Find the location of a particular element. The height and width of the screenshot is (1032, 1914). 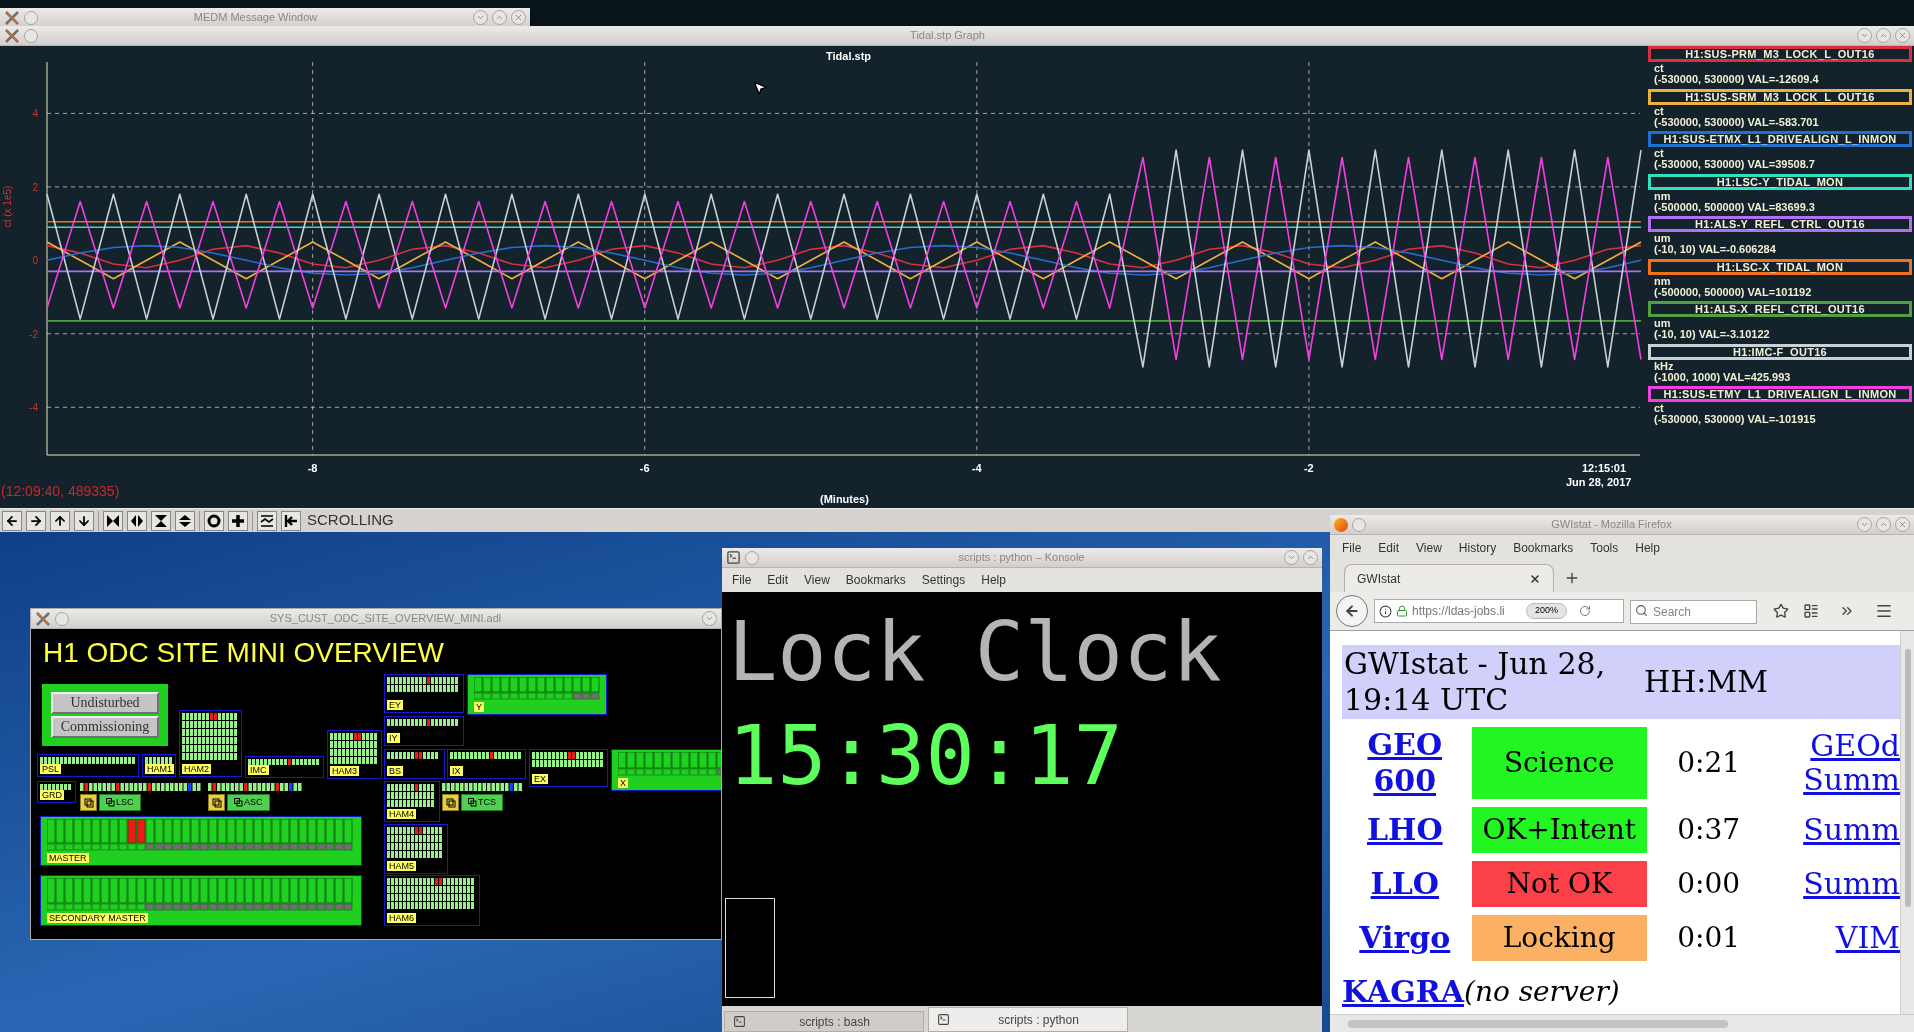

summary-link: VIM is located at coordinates (1835, 938).